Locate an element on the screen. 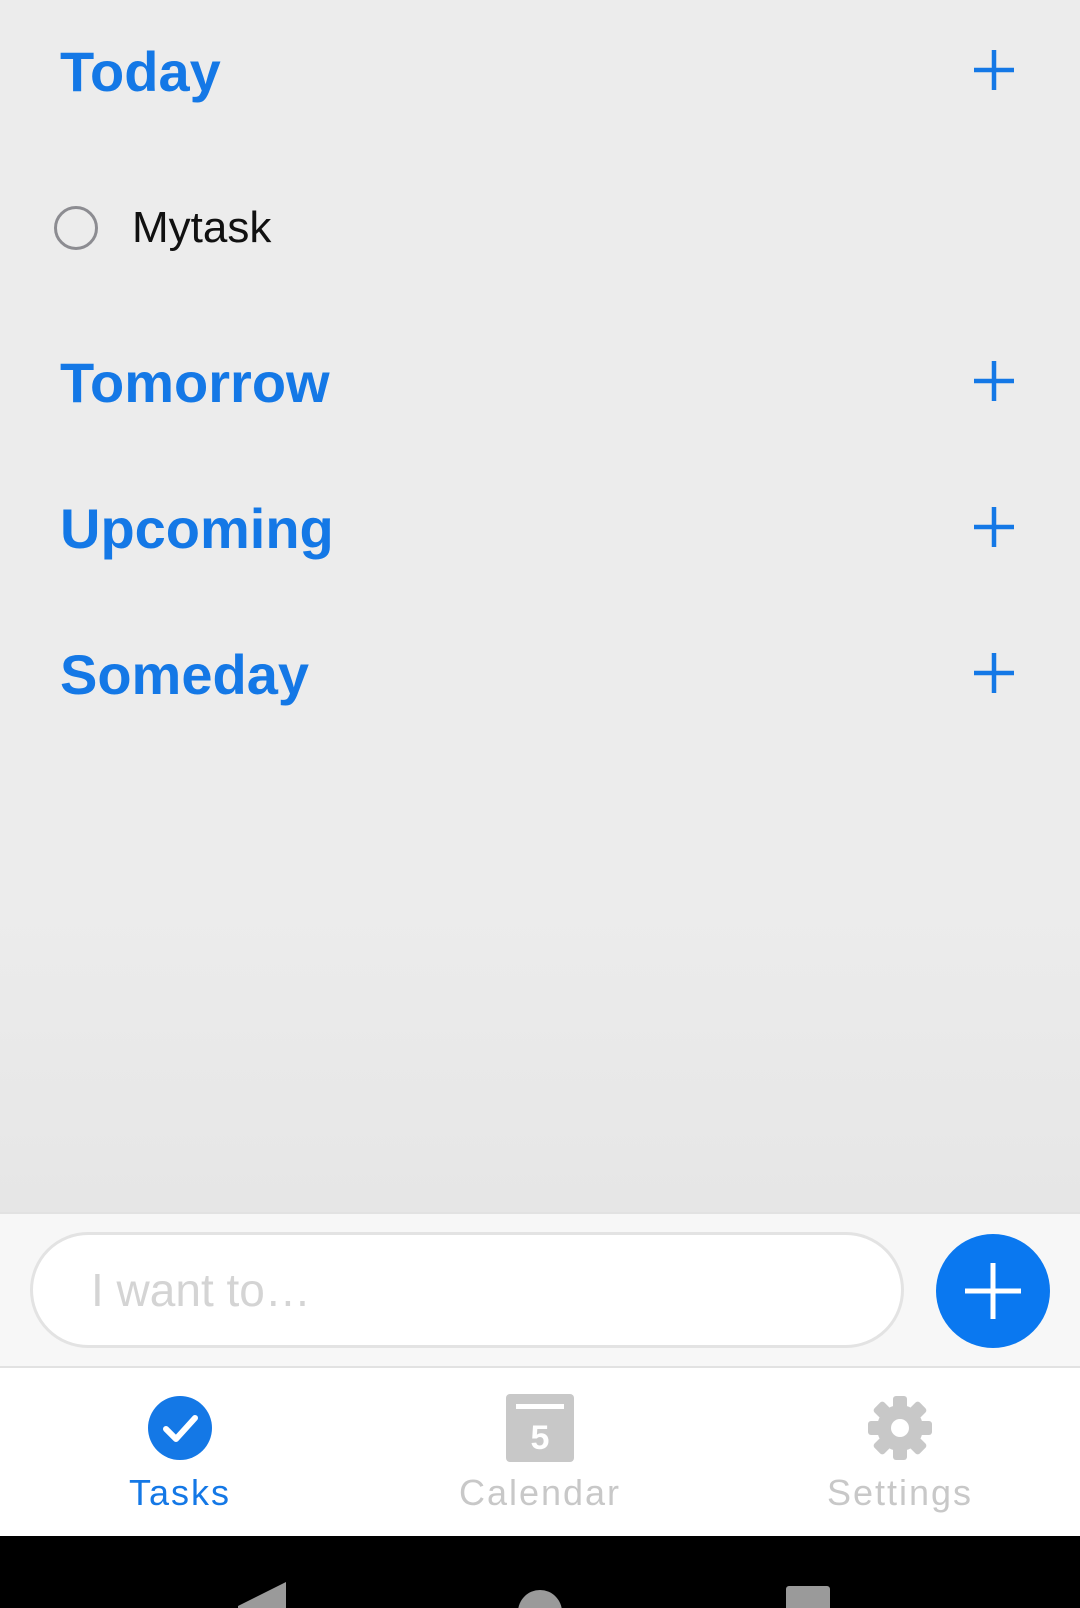 Image resolution: width=1080 pixels, height=1608 pixels. tab-calendar: 5 Calendar is located at coordinates (540, 1452).